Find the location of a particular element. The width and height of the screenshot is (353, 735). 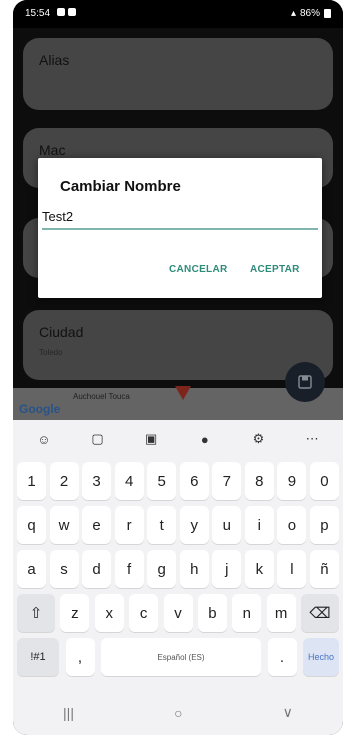

letter-row-3: ⇧ z x c v b n m ⌫ is located at coordinates (178, 613).